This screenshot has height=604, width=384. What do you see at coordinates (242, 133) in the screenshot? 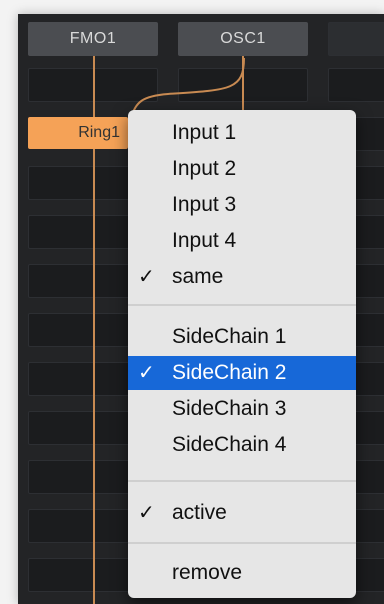
I see `menu-item-input-1: Input 1` at bounding box center [242, 133].